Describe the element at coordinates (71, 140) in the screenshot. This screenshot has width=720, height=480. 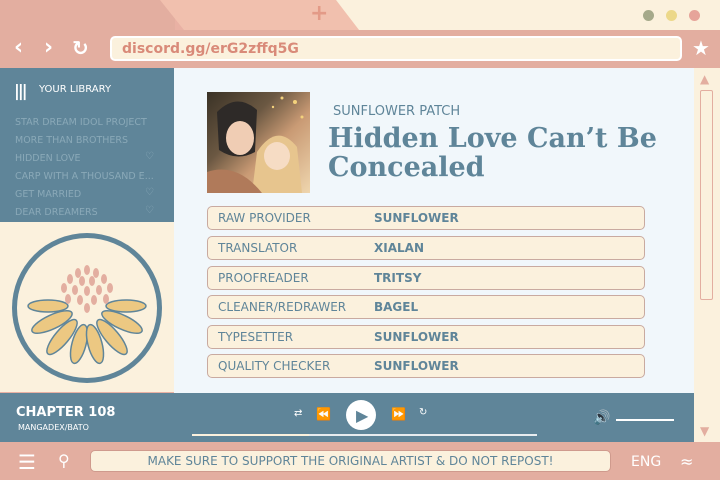
I see `library-item: MORE THAN BROTHERS` at that location.